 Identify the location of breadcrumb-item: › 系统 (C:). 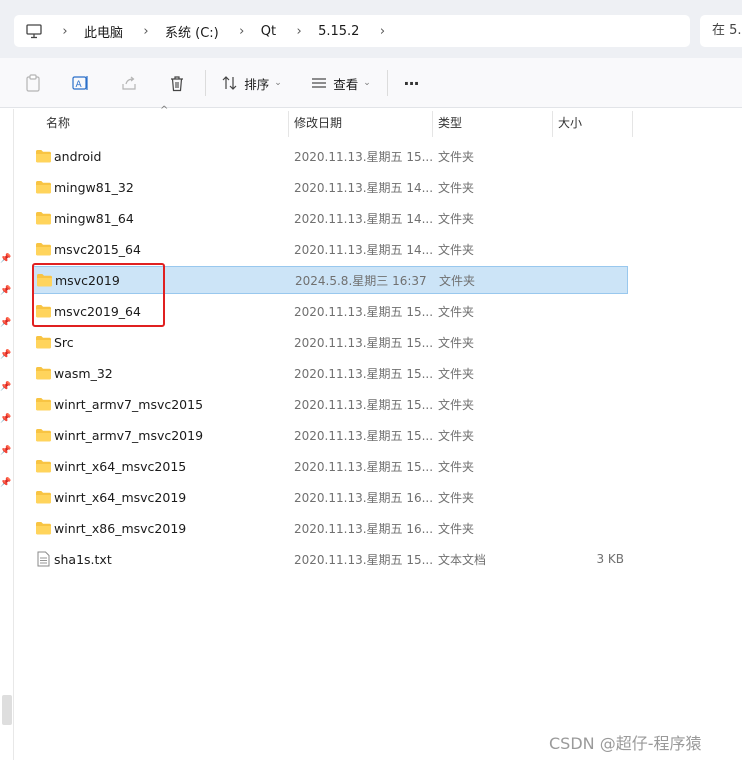
(183, 31).